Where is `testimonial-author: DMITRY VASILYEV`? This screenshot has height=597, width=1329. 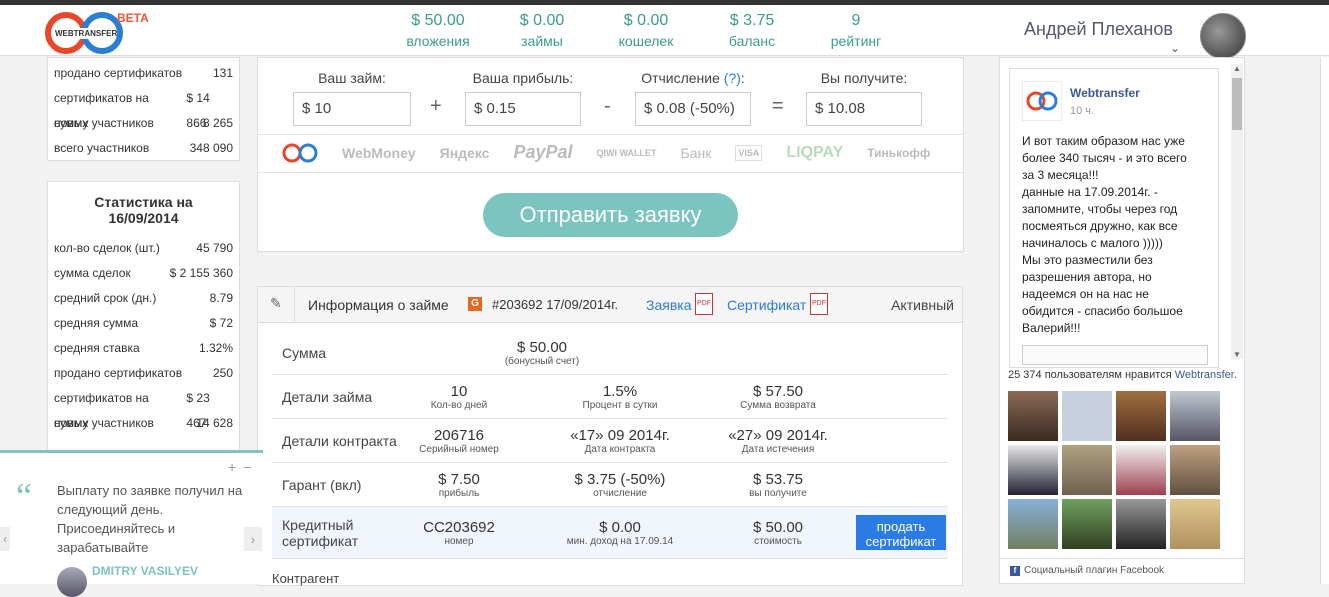 testimonial-author: DMITRY VASILYEV is located at coordinates (145, 571).